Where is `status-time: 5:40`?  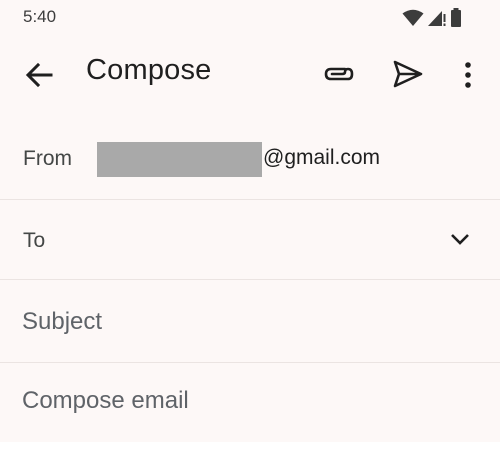 status-time: 5:40 is located at coordinates (40, 16).